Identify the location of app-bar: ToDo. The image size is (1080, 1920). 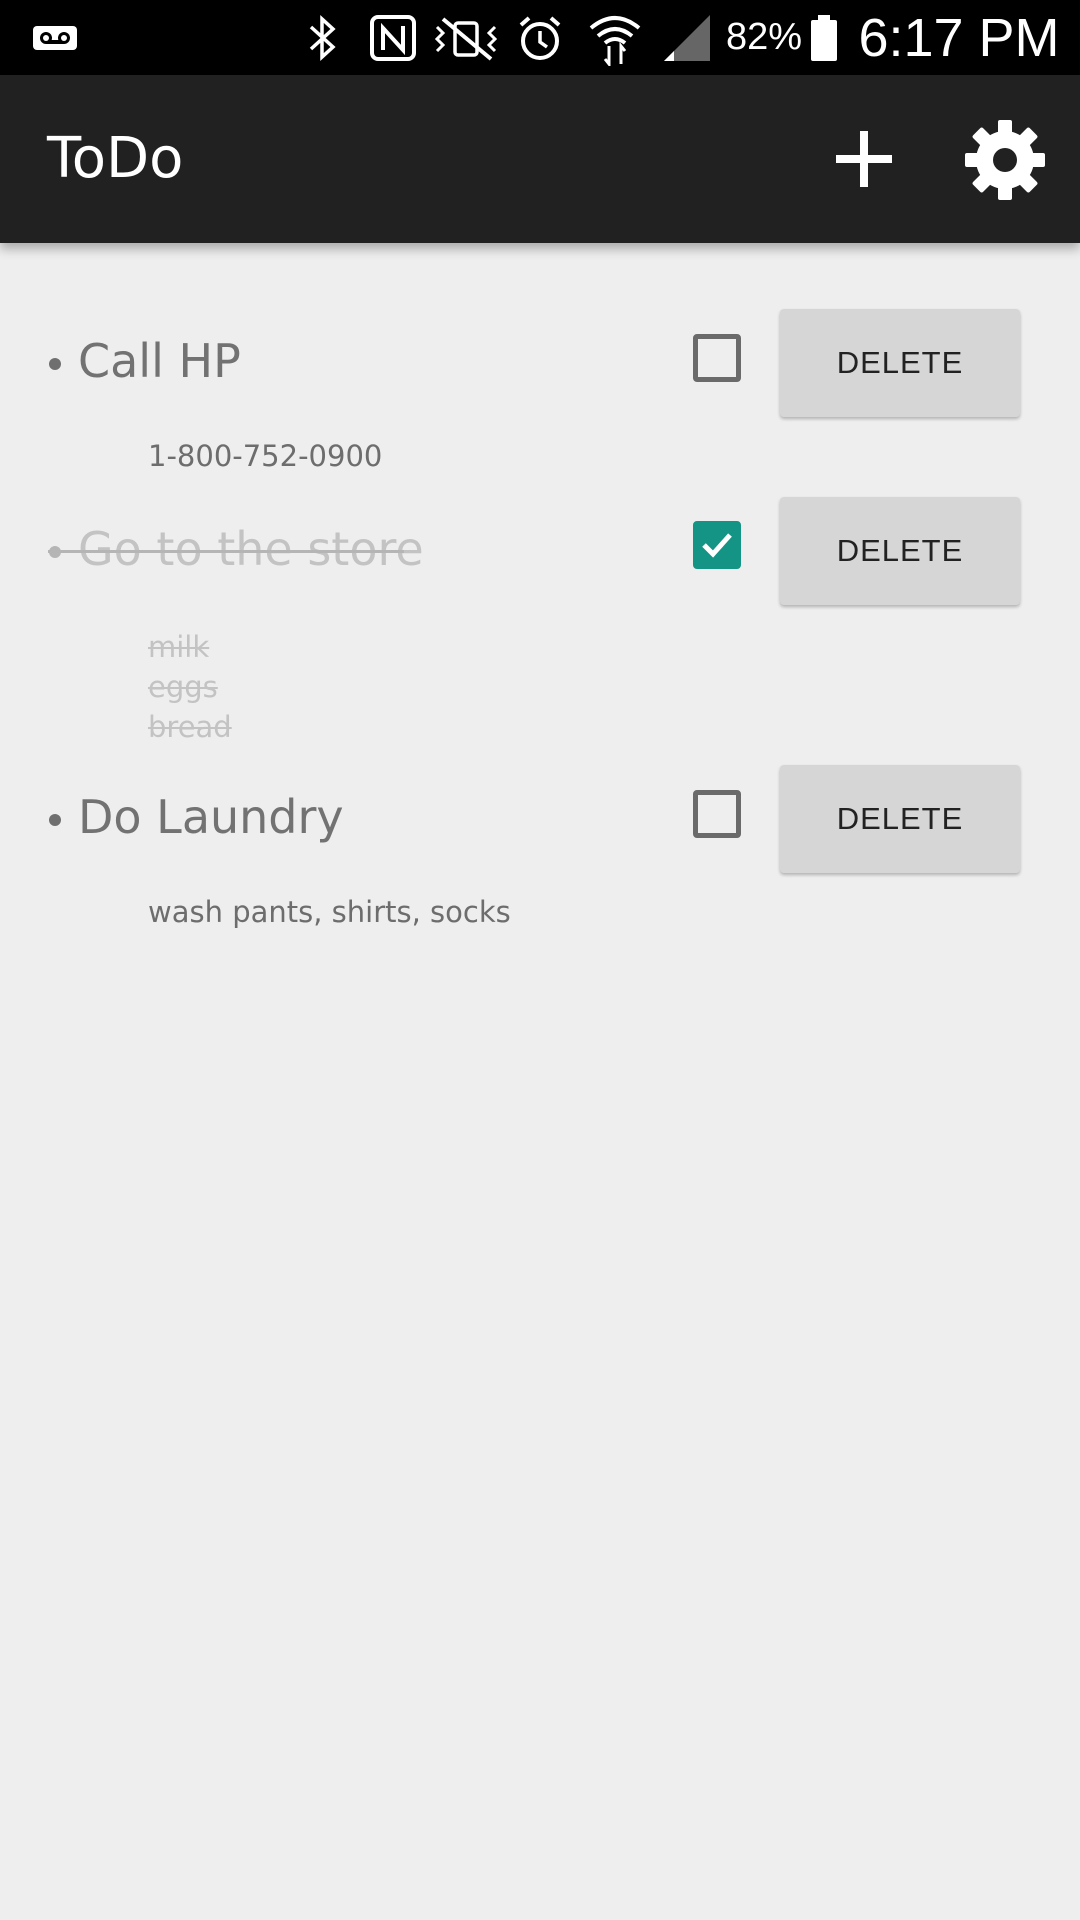
(540, 159).